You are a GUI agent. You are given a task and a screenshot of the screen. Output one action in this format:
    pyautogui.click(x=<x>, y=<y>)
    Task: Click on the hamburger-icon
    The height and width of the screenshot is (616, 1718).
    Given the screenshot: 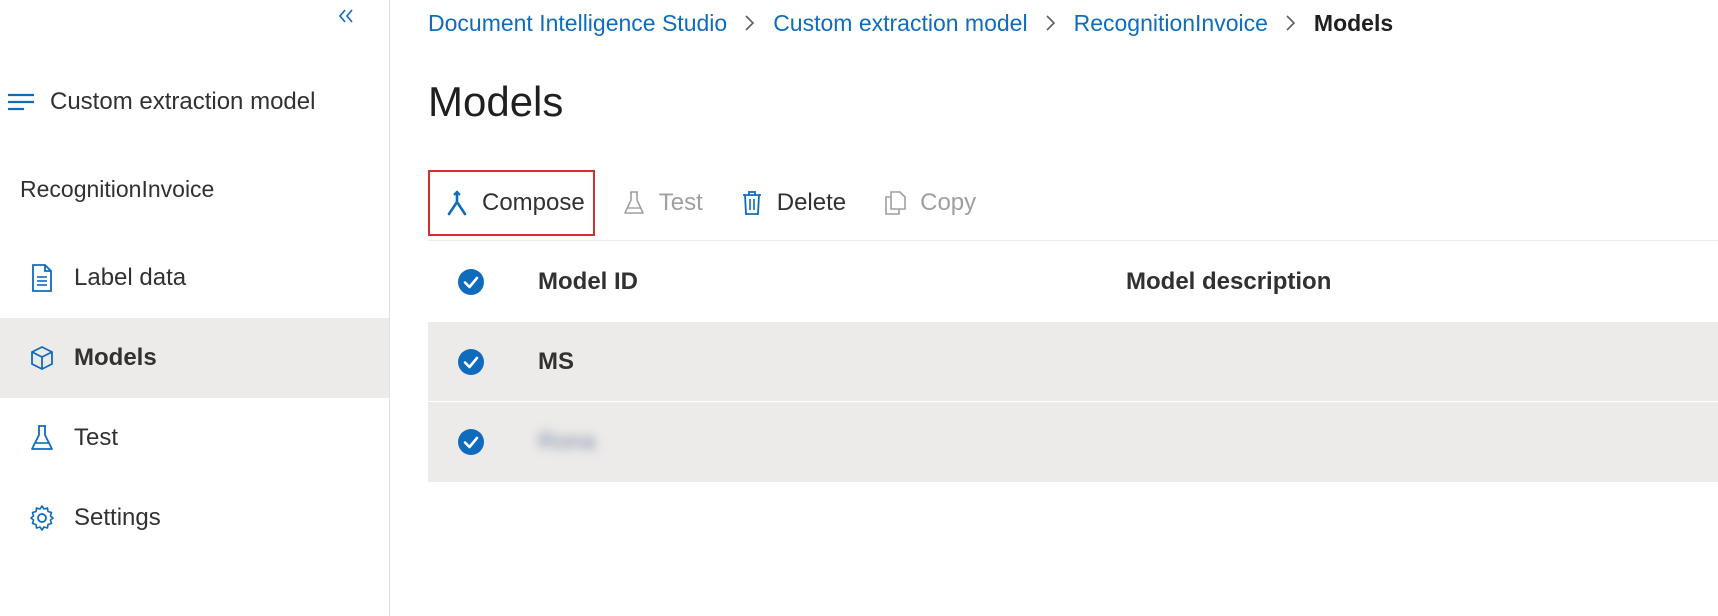 What is the action you would take?
    pyautogui.click(x=21, y=102)
    